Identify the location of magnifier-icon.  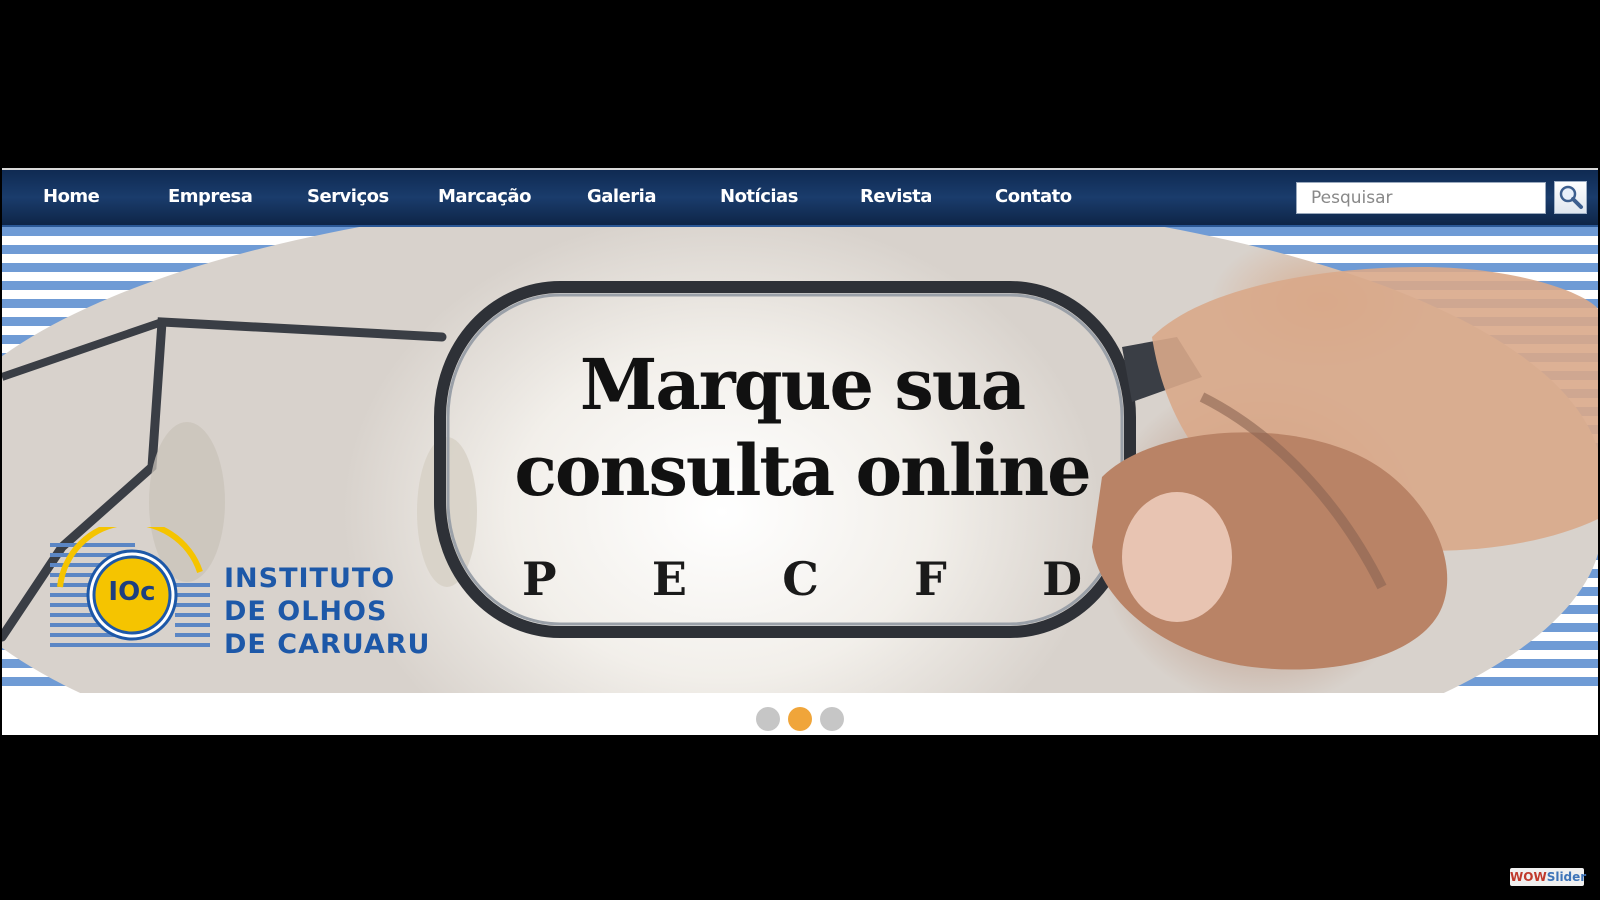
(1571, 197).